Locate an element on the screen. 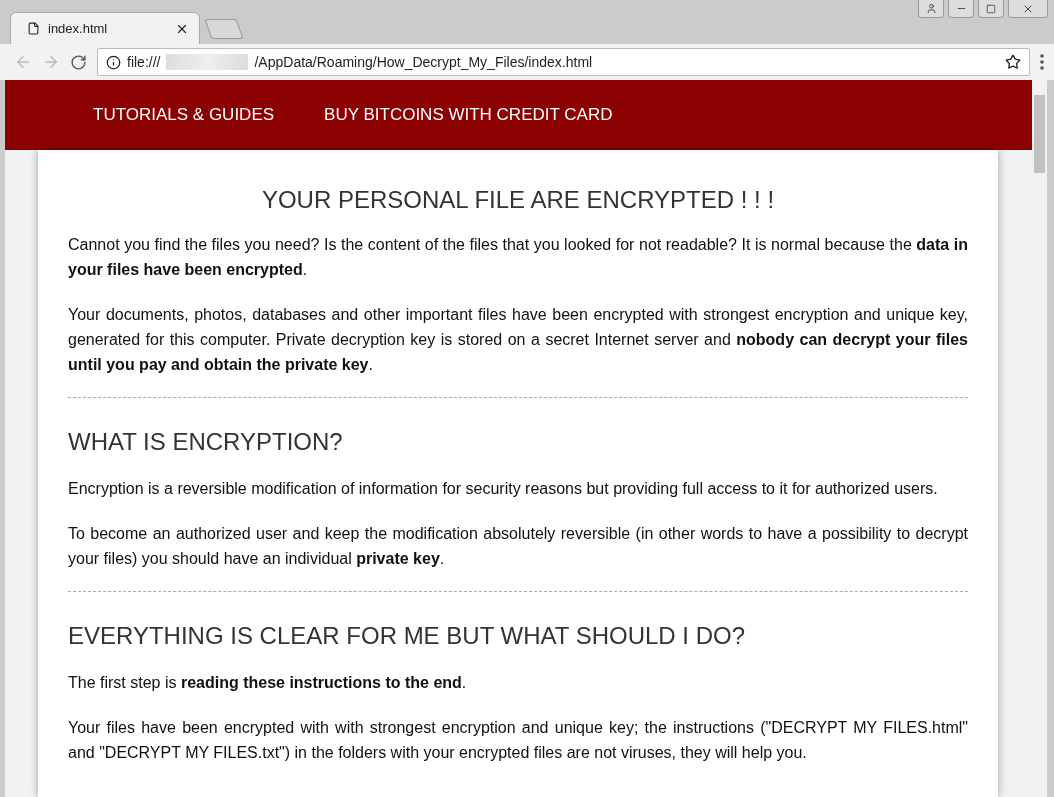 Image resolution: width=1054 pixels, height=797 pixels. forward-button is located at coordinates (51, 62).